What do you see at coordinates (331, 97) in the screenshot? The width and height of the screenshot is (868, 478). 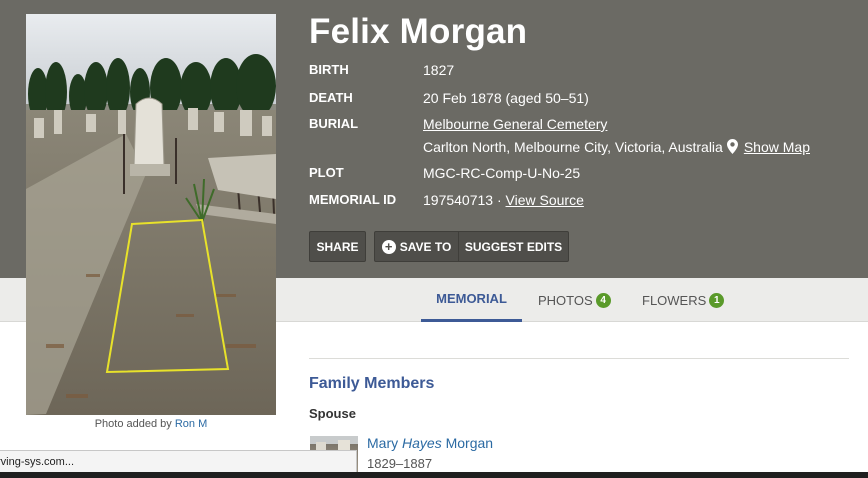 I see `death-label: DEATH` at bounding box center [331, 97].